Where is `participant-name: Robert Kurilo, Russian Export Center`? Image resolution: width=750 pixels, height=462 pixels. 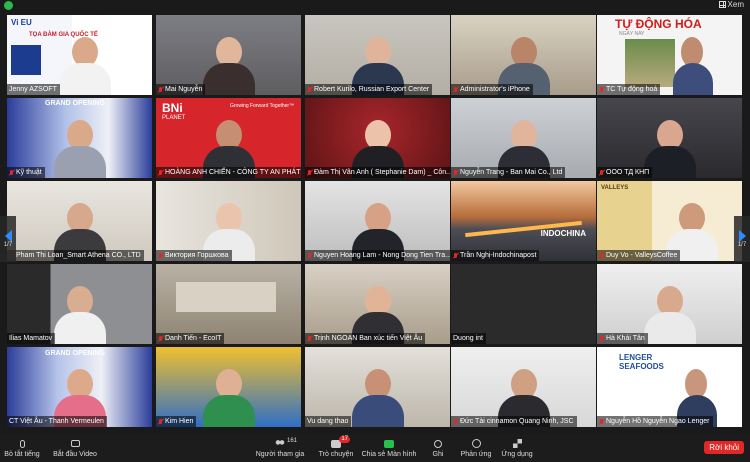
participant-name: Robert Kurilo, Russian Export Center is located at coordinates (369, 89).